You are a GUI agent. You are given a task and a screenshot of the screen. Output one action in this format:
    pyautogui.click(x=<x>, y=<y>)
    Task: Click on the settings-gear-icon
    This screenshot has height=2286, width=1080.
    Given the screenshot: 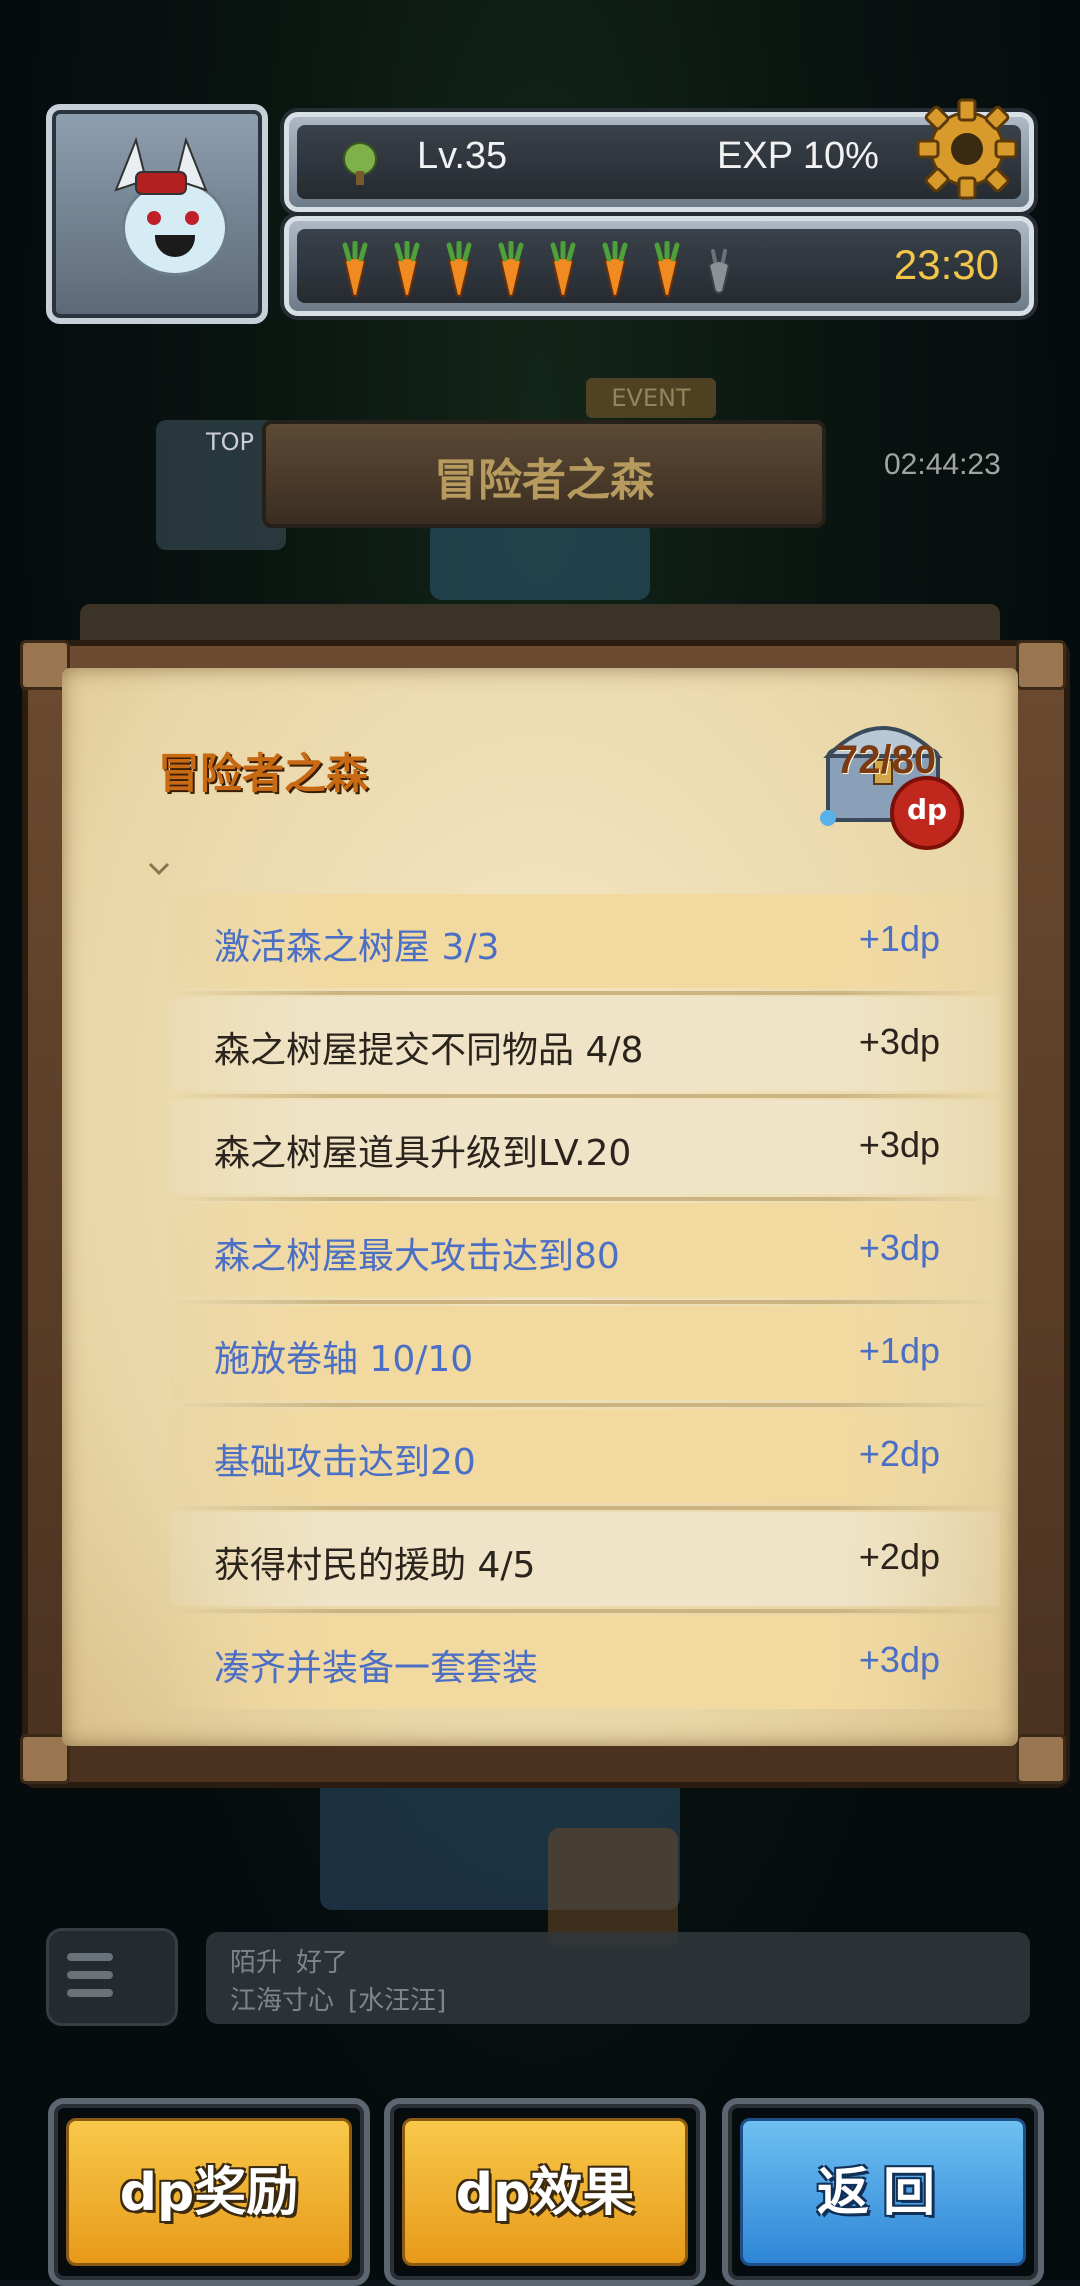 What is the action you would take?
    pyautogui.click(x=967, y=149)
    